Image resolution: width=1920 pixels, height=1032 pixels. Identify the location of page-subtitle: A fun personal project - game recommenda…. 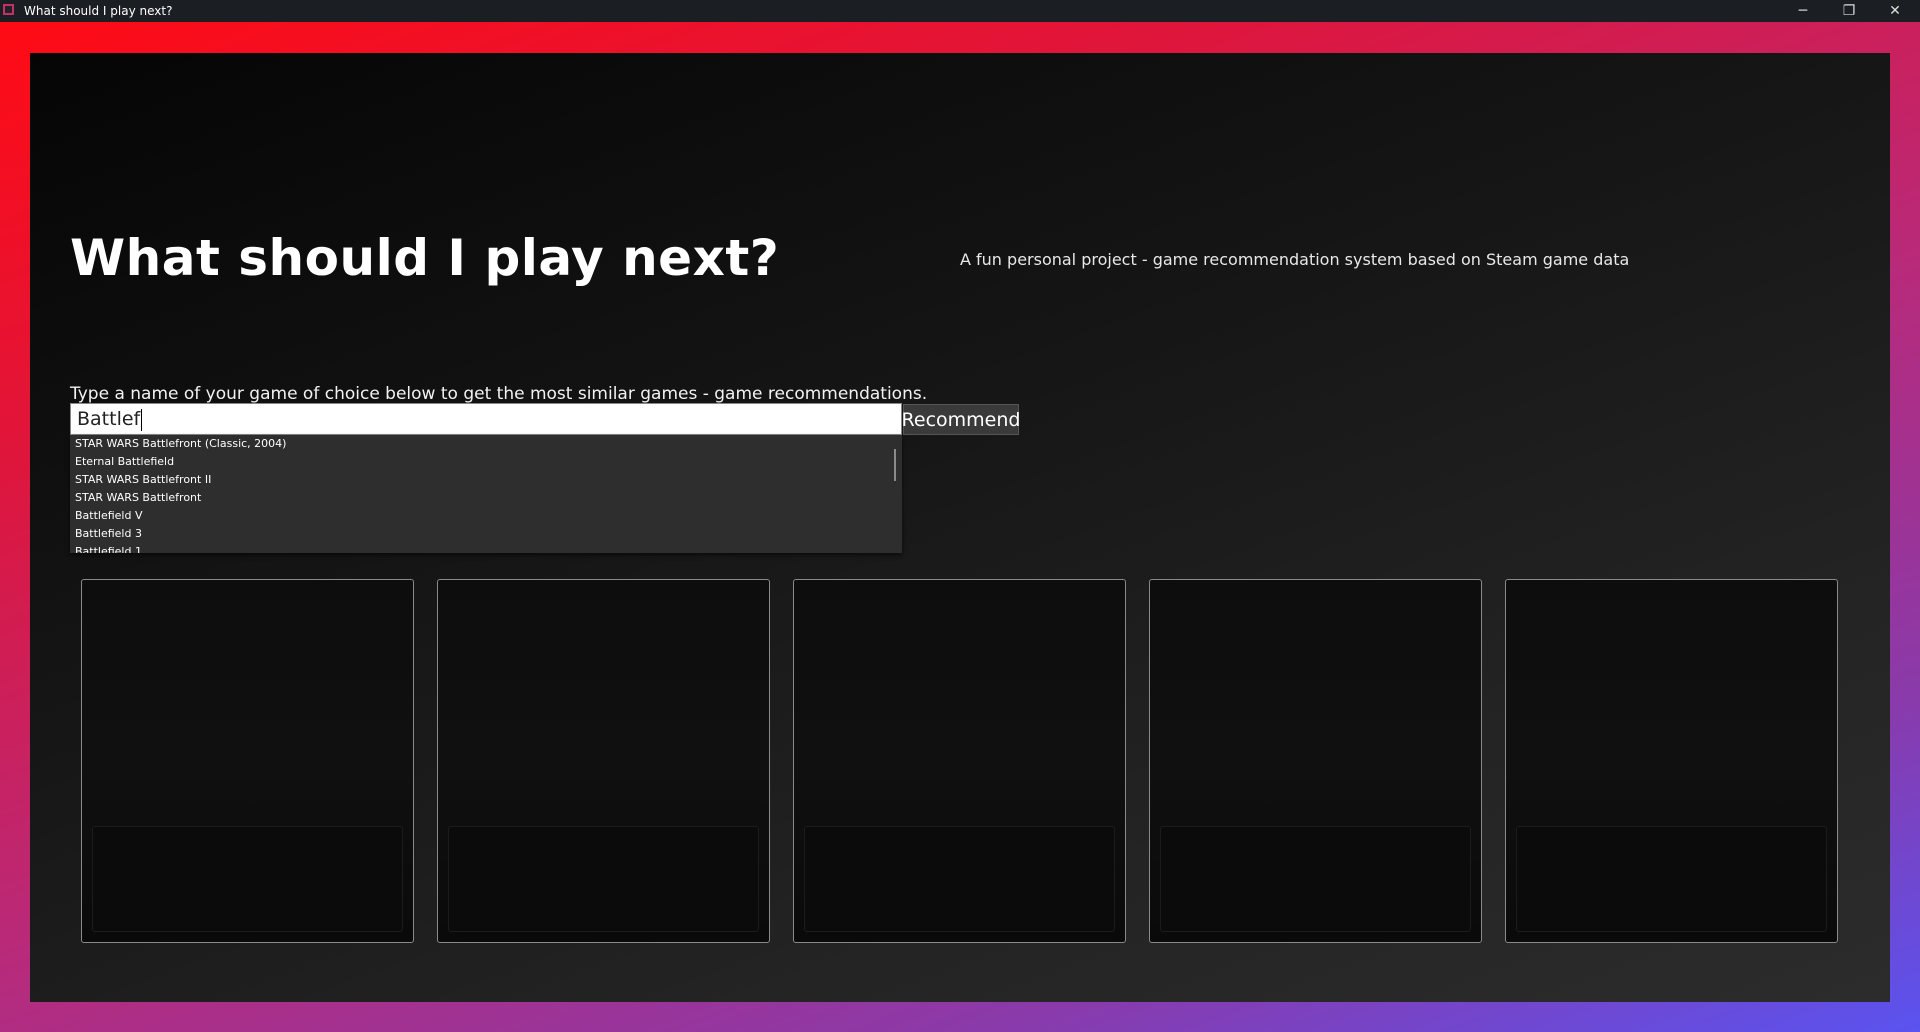
(1295, 259).